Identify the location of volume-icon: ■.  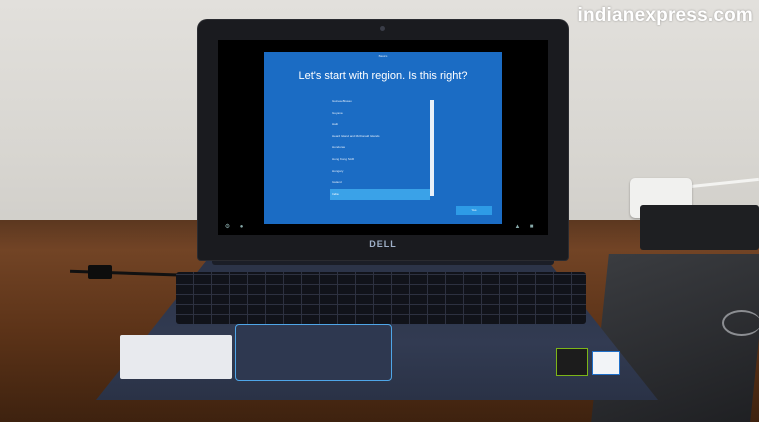
(531, 227).